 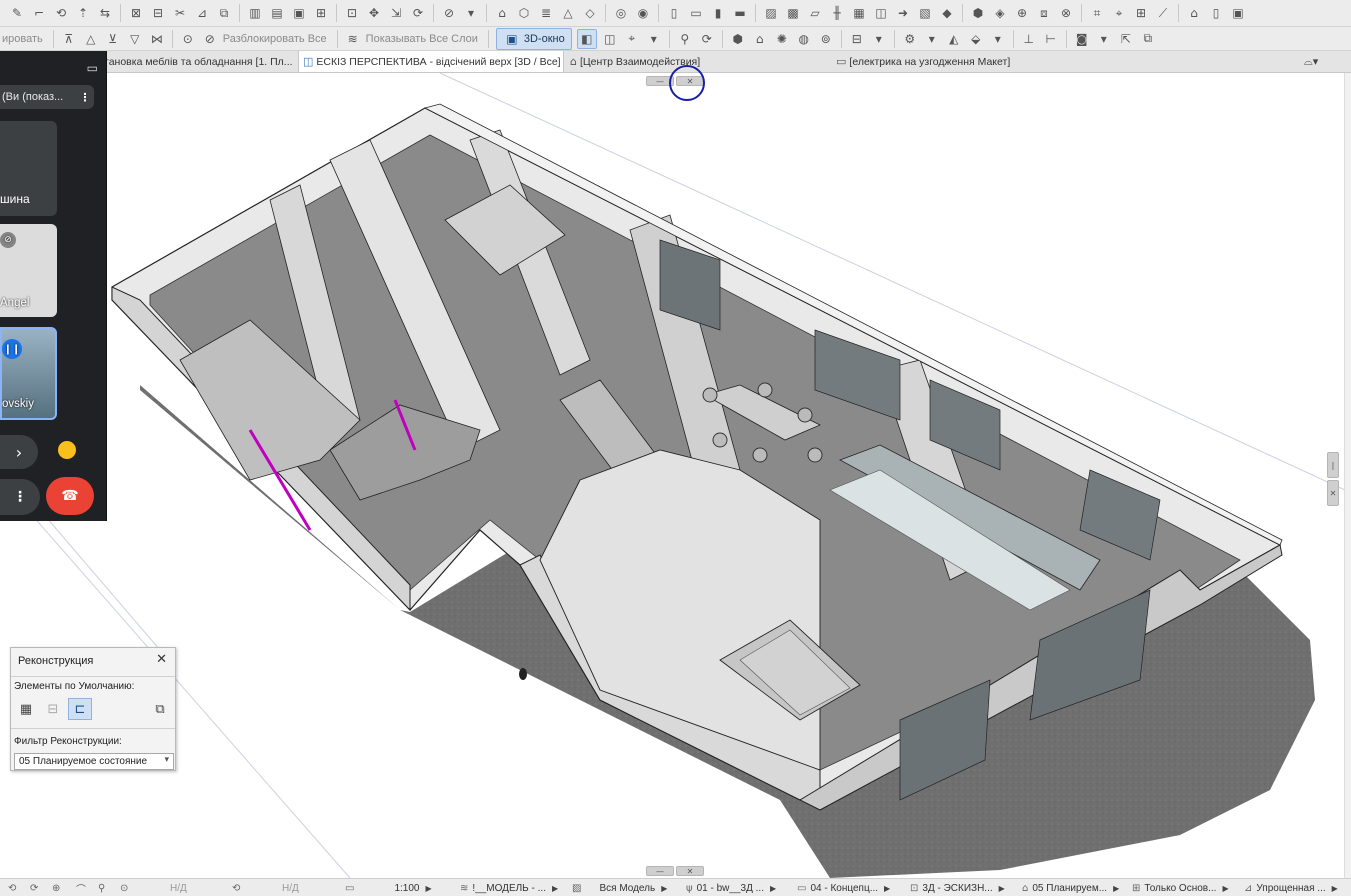 I want to click on unlock-all-button: Разблокировать Все, so click(x=275, y=39).